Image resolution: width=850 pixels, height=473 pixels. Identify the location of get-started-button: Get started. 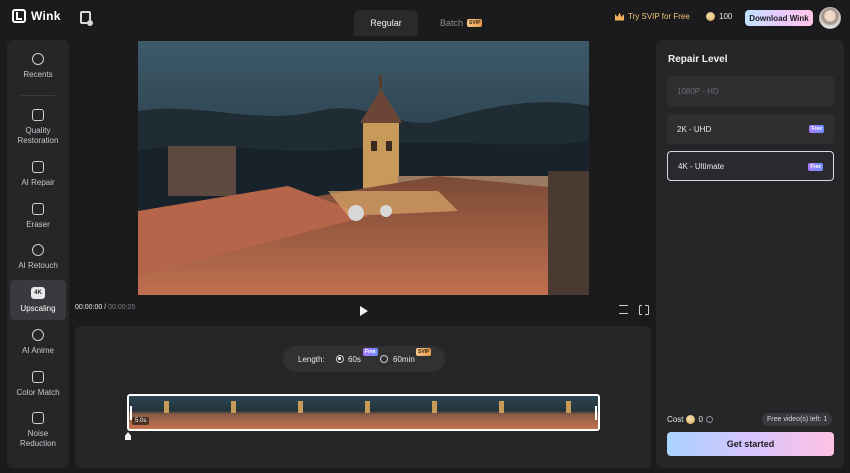
(750, 444).